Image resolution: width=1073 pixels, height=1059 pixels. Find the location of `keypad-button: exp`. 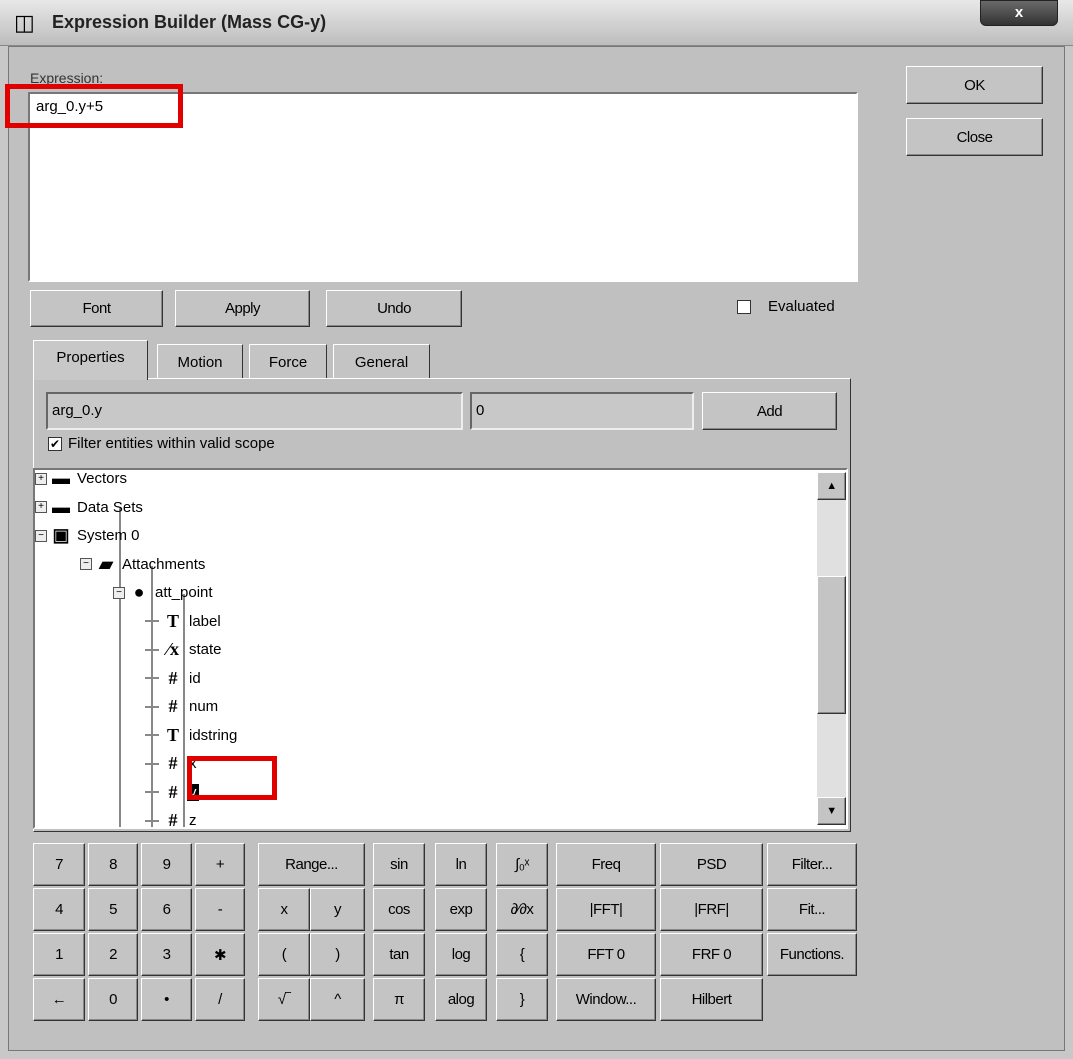

keypad-button: exp is located at coordinates (461, 909).